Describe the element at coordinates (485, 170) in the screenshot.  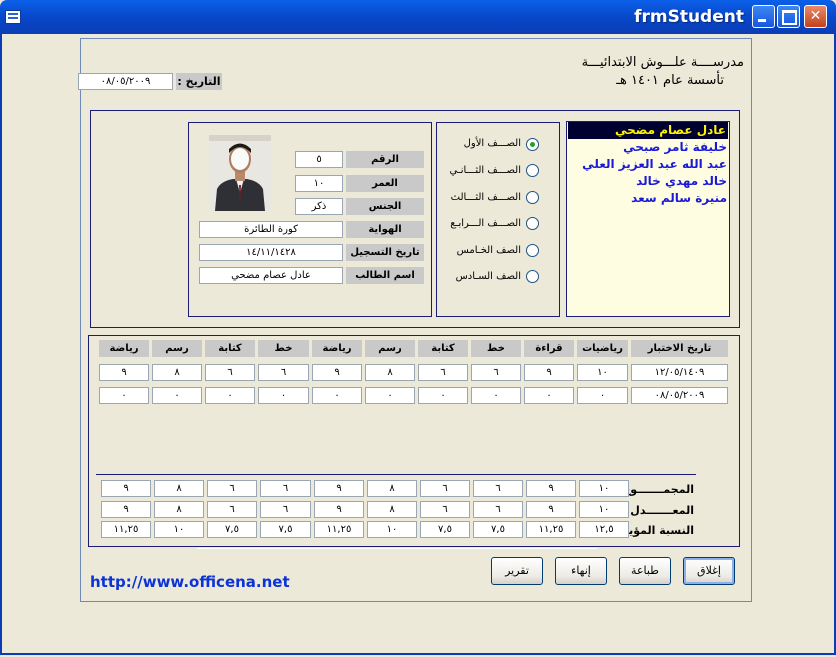
I see `class-label-2: الصـــف الثـــانـي` at that location.